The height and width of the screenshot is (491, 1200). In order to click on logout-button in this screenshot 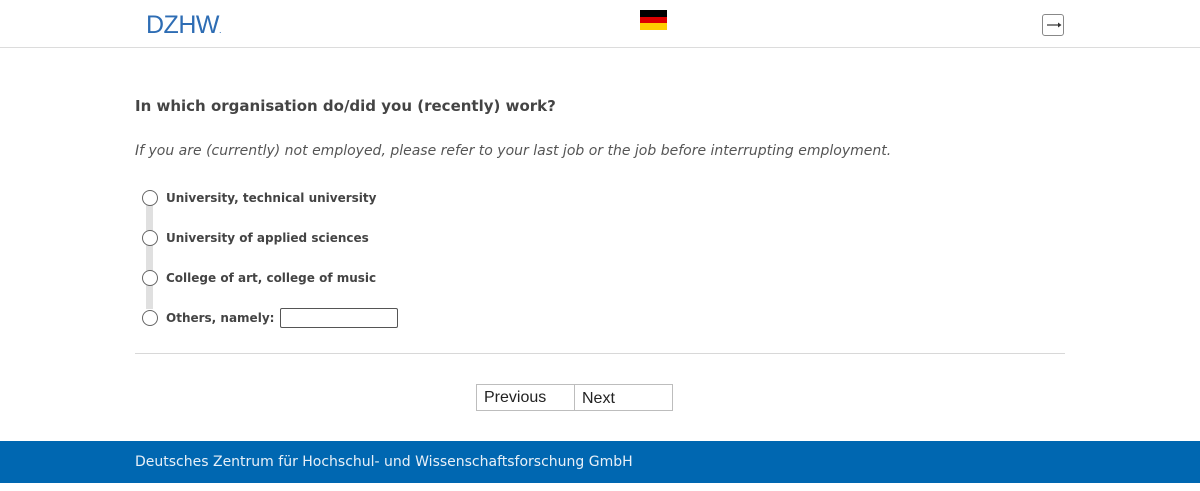, I will do `click(1053, 25)`.